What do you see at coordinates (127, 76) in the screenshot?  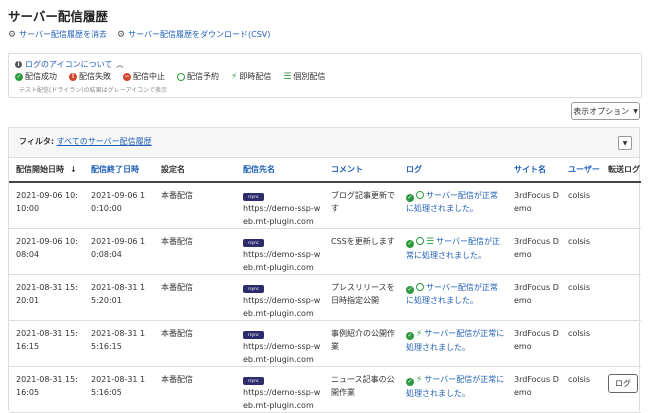 I see `stop-icon: −` at bounding box center [127, 76].